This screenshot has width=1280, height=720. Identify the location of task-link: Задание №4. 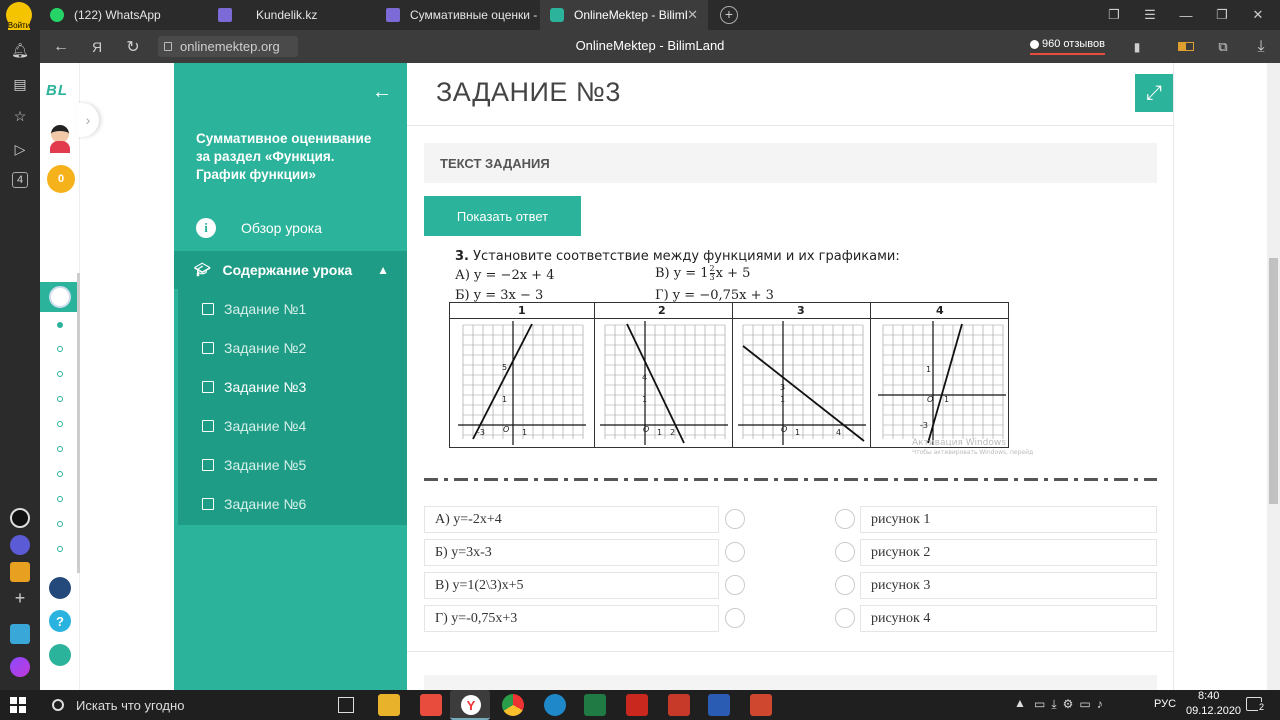
(294, 425).